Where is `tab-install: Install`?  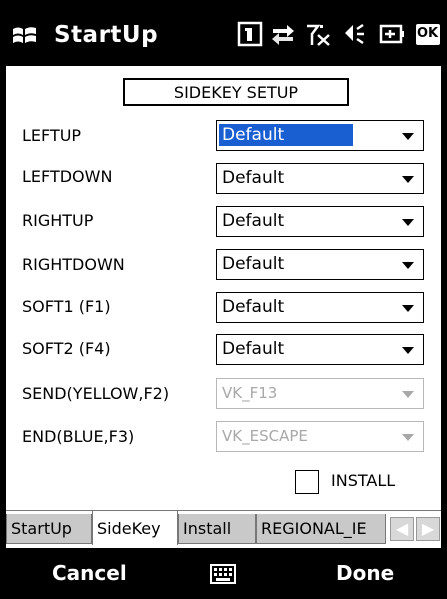 tab-install: Install is located at coordinates (217, 529).